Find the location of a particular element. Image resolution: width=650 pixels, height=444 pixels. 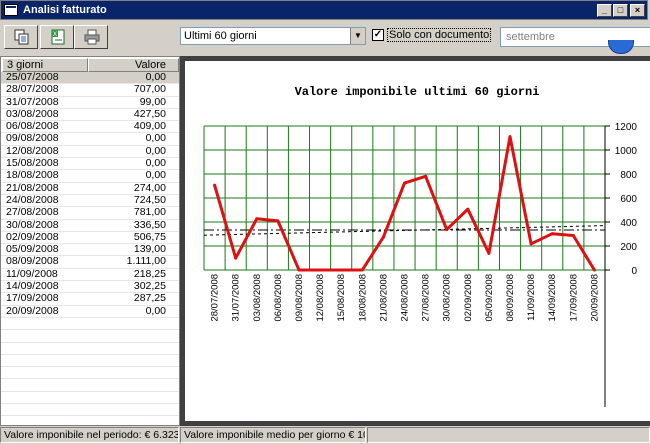

only-with-document-checkbox: ✓ is located at coordinates (378, 35).